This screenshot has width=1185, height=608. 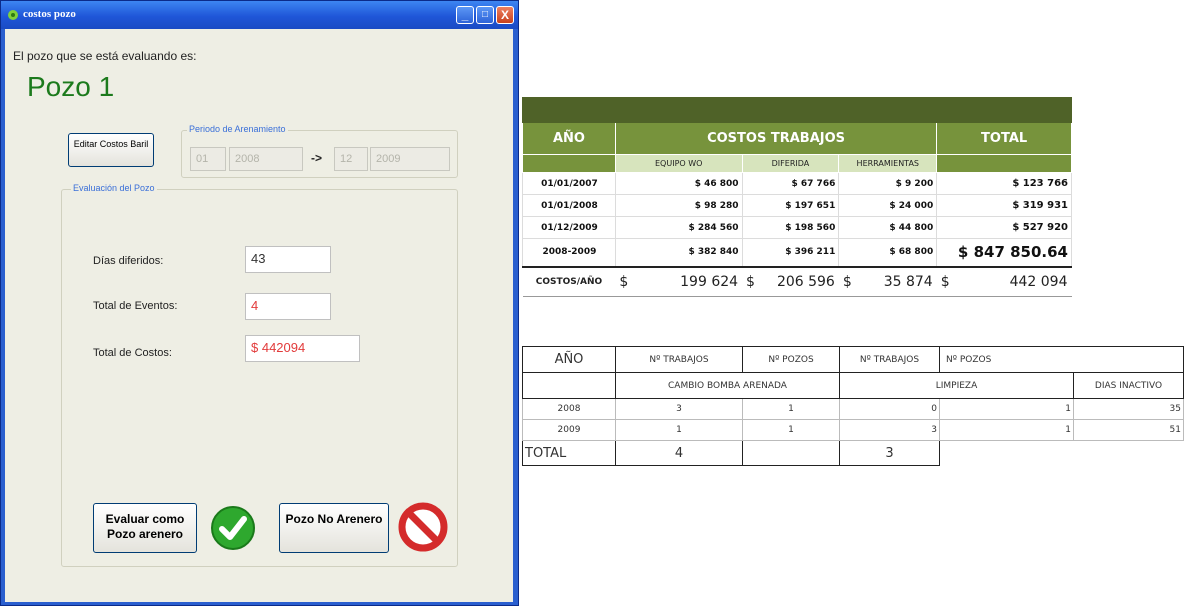 I want to click on subheader-herramientas: HERRAMIENTAS, so click(x=888, y=163).